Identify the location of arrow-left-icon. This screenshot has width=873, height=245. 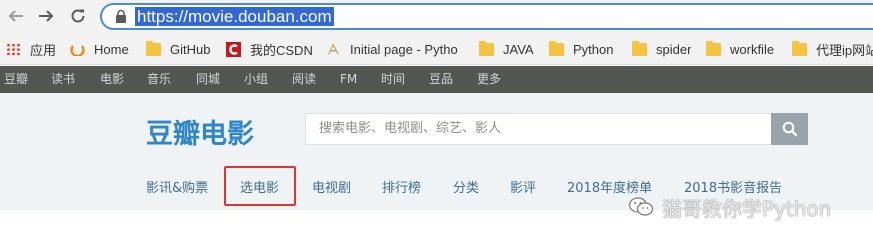
(15, 16).